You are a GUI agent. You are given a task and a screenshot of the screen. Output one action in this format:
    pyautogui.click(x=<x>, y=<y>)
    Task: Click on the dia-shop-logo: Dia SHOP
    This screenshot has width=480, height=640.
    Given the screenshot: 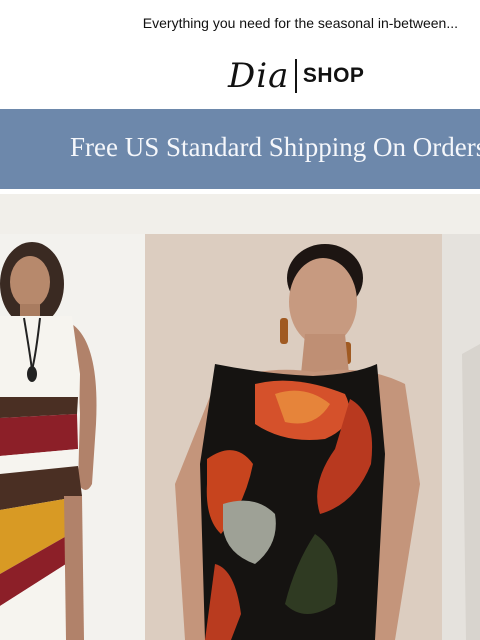 What is the action you would take?
    pyautogui.click(x=296, y=76)
    